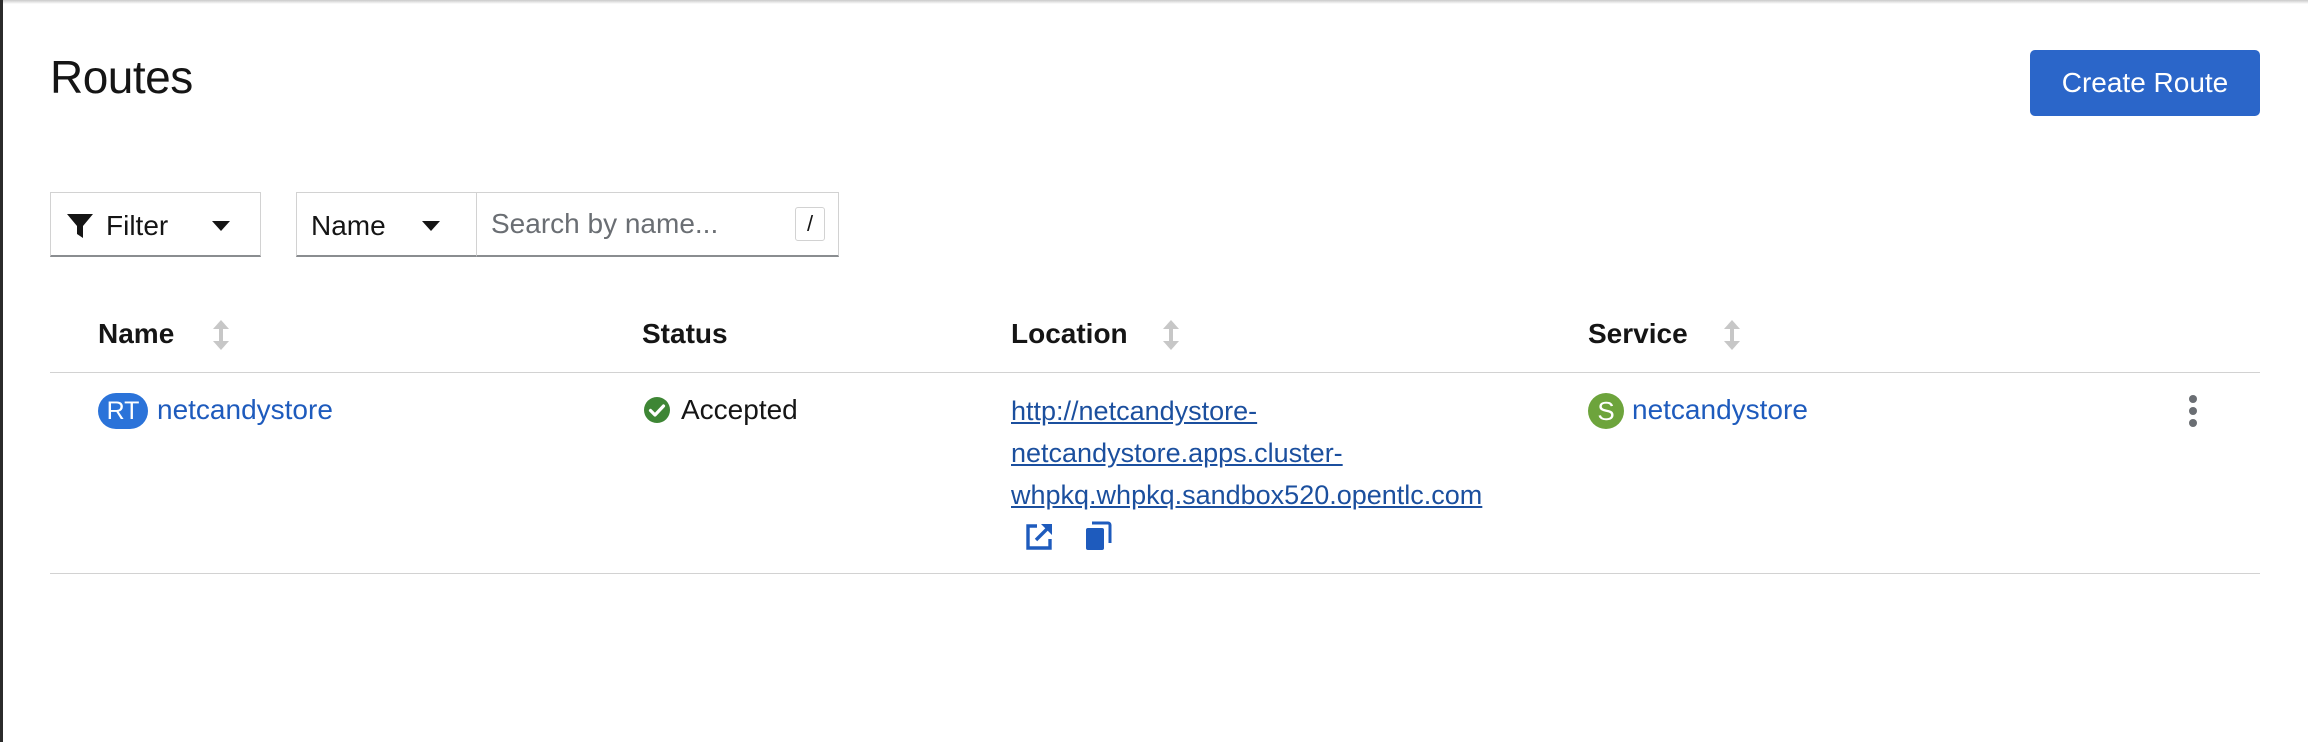 This screenshot has height=742, width=2308. What do you see at coordinates (810, 224) in the screenshot?
I see `search-shortcut-hint: /` at bounding box center [810, 224].